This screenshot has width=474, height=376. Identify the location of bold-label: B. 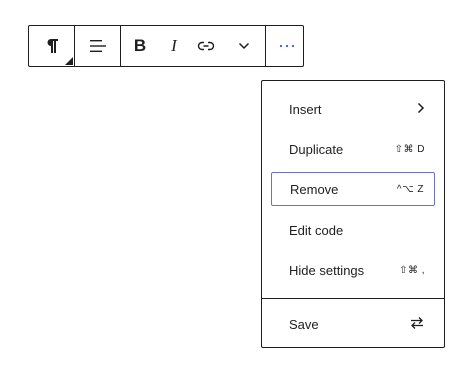
(140, 45).